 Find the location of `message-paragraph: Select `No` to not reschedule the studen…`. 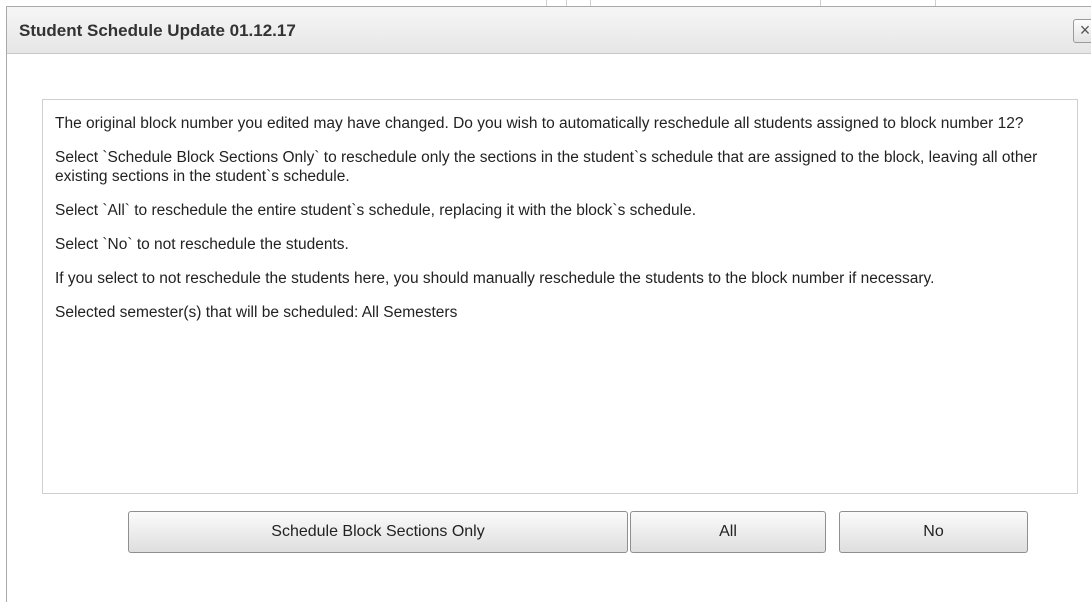

message-paragraph: Select `No` to not reschedule the studen… is located at coordinates (202, 244).